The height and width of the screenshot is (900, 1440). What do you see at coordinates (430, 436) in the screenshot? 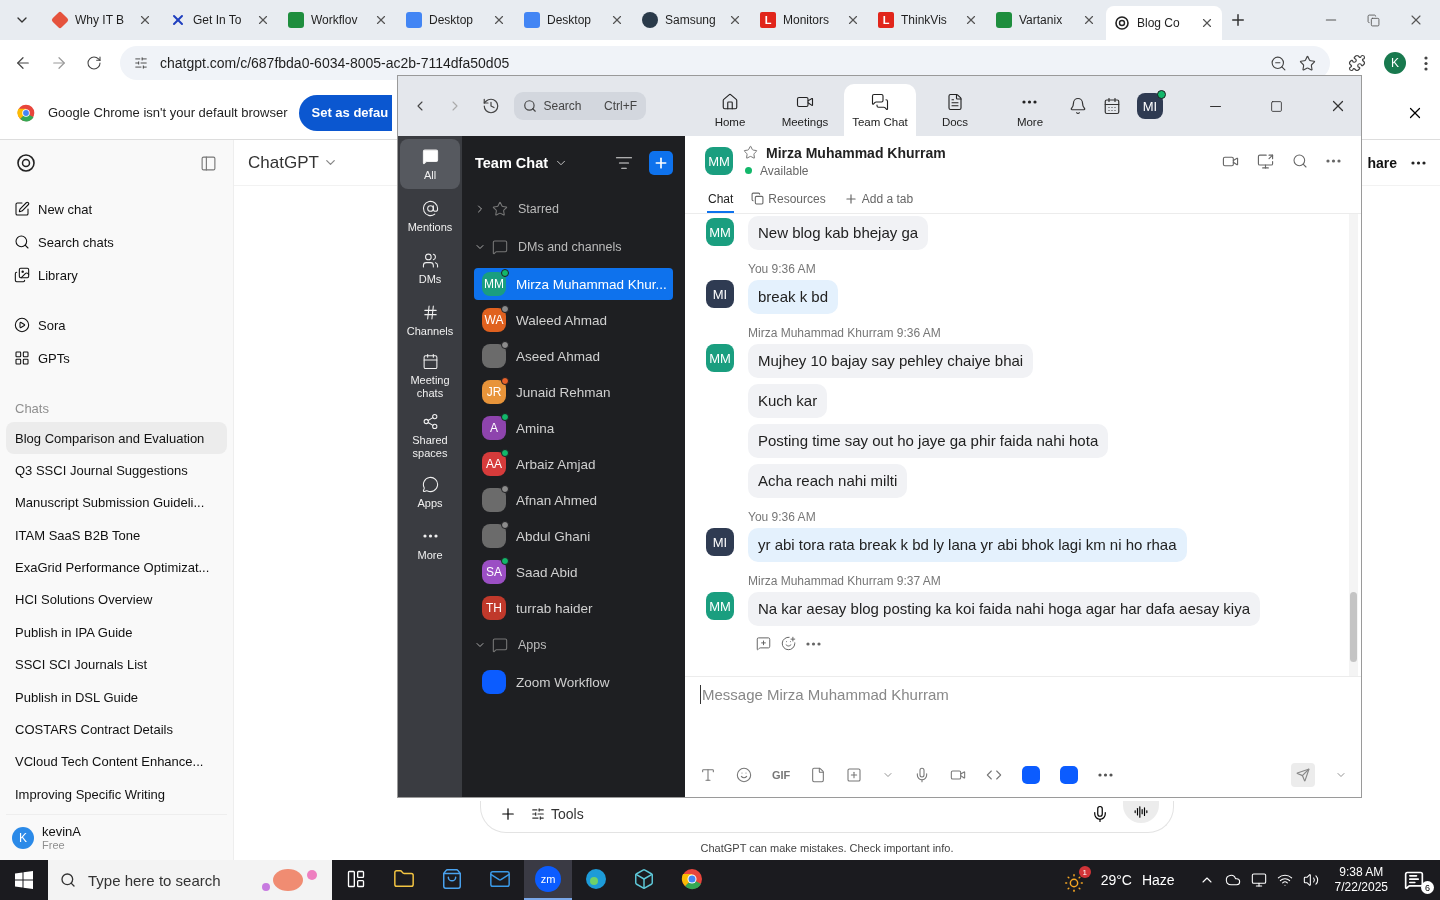
I see `rail-item: Shared spaces` at bounding box center [430, 436].